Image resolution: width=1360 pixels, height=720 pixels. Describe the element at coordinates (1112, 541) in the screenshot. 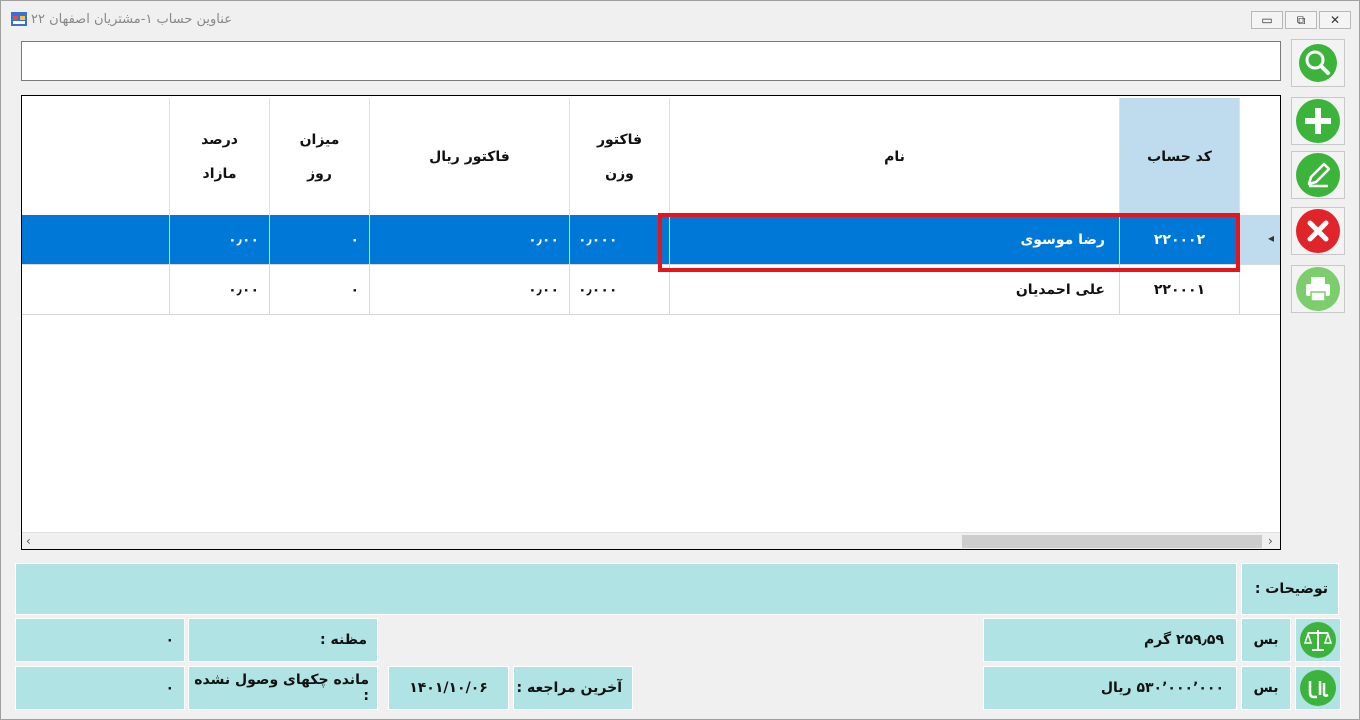

I see `scrollbar-thumb` at that location.